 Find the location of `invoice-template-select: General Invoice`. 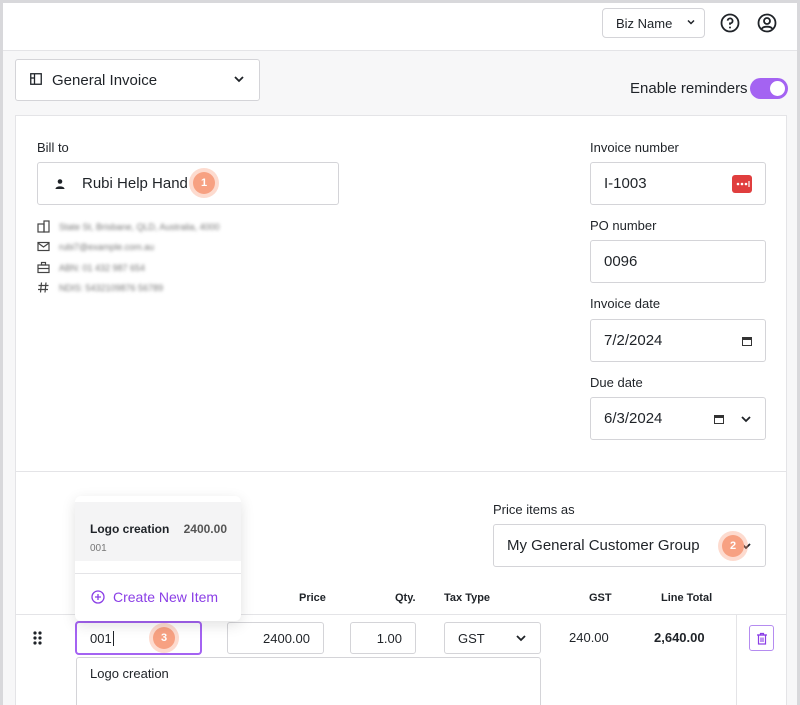

invoice-template-select: General Invoice is located at coordinates (137, 80).